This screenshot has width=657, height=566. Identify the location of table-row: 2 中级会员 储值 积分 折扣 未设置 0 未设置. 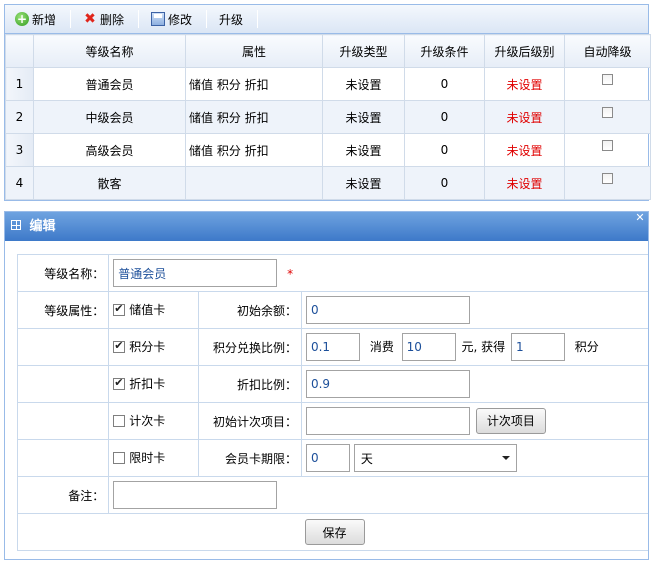
(328, 117).